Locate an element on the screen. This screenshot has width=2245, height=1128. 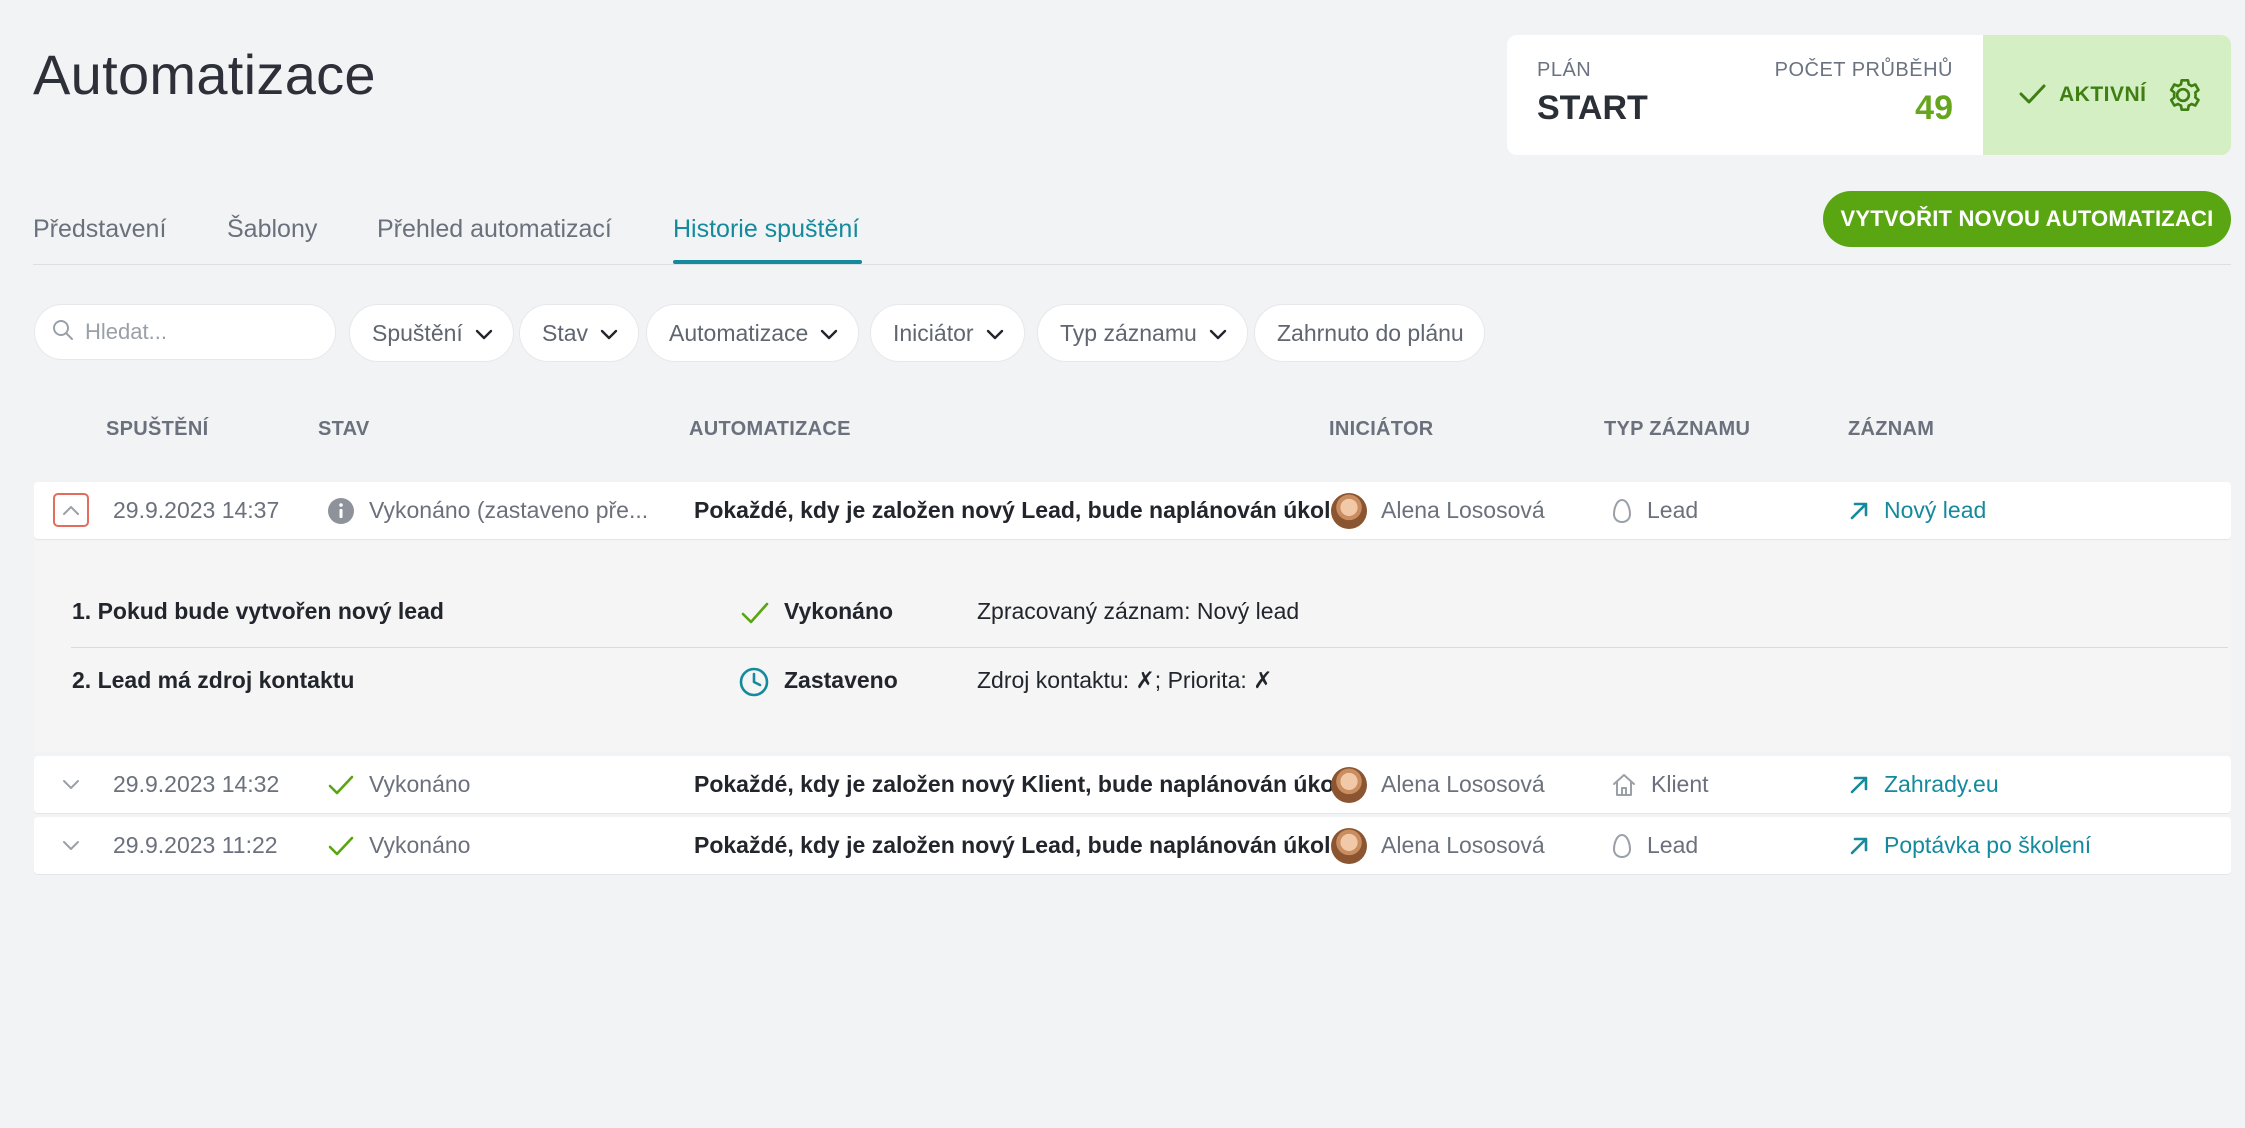
step-info: Zdroj kontaktu: ✗; Priorita: ✗ is located at coordinates (1125, 680).